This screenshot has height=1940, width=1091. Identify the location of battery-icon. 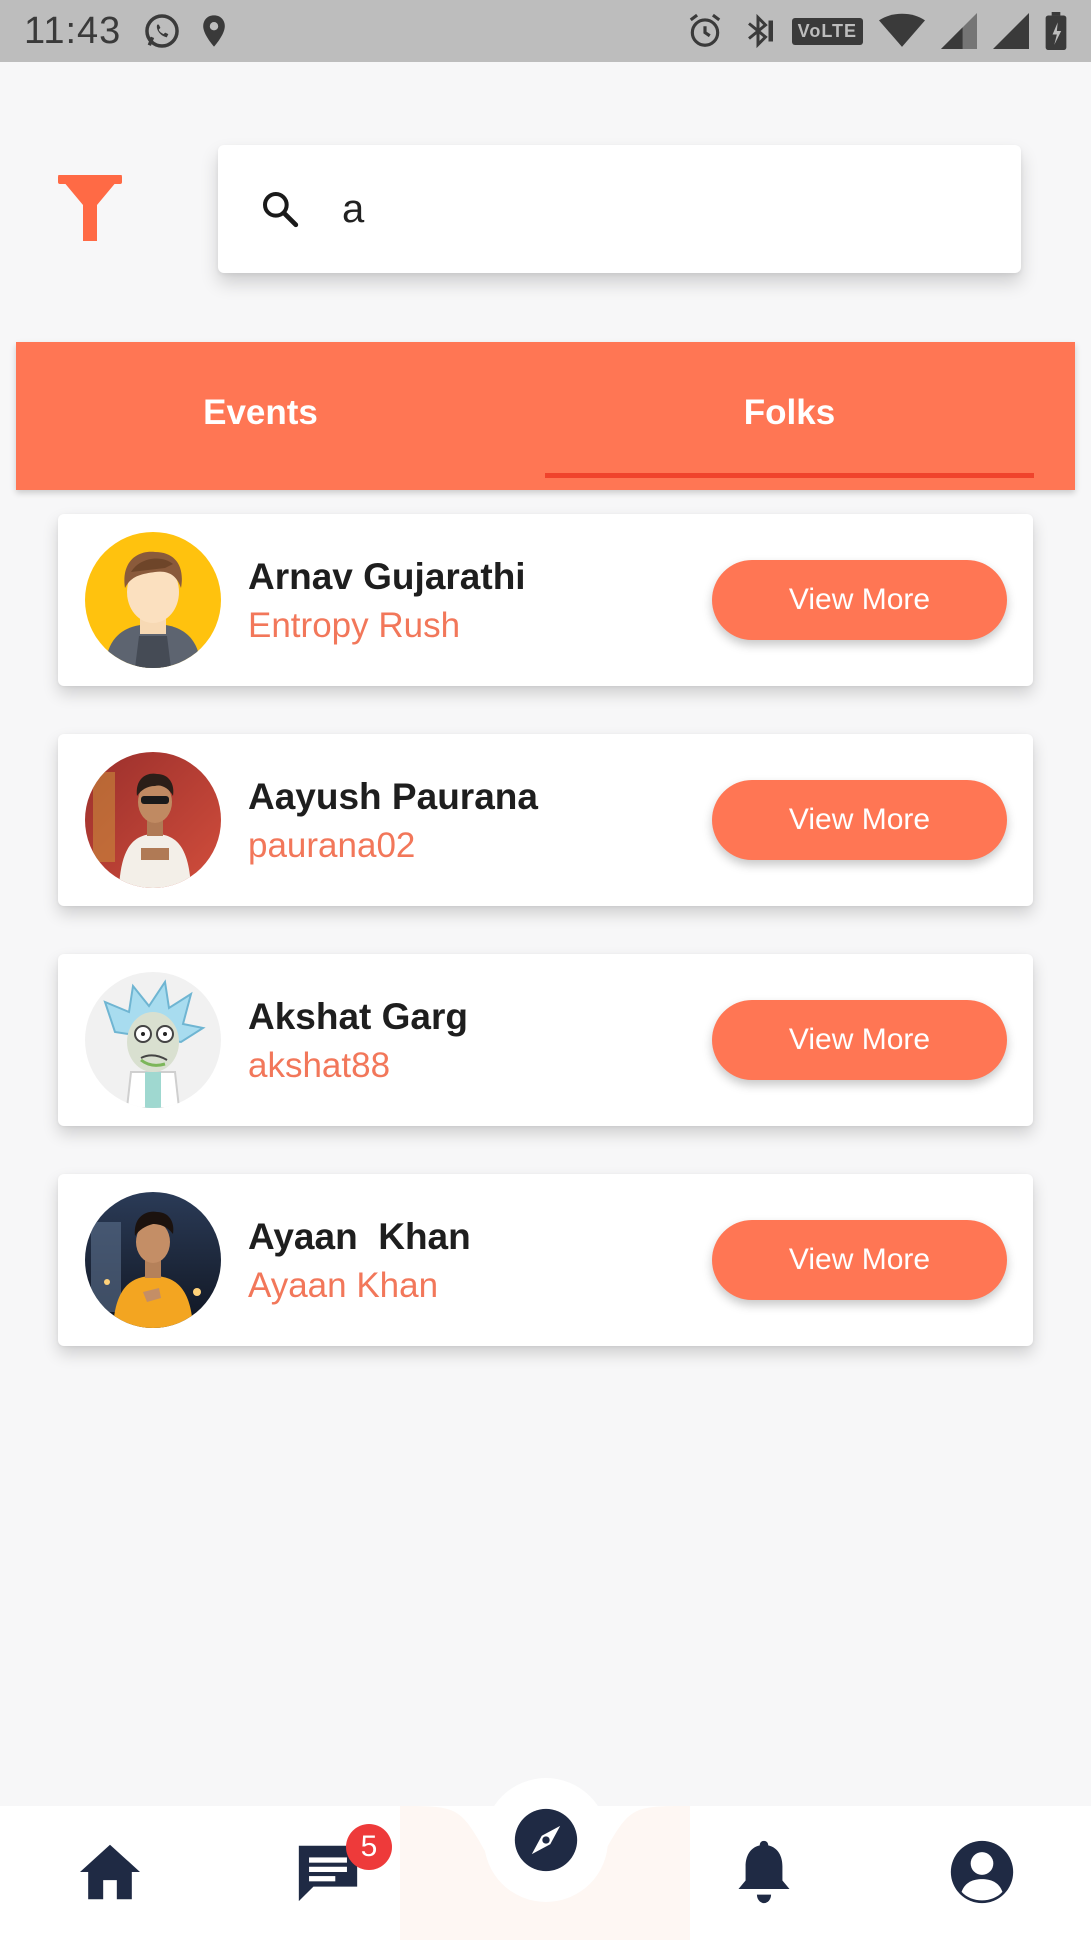
(1056, 31).